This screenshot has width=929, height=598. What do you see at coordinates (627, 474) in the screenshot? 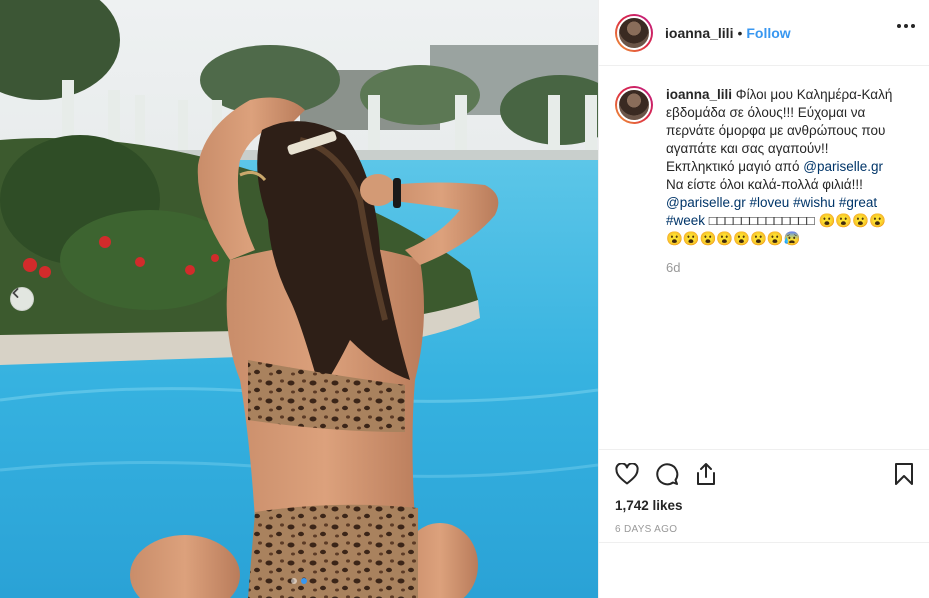
I see `heart-icon` at bounding box center [627, 474].